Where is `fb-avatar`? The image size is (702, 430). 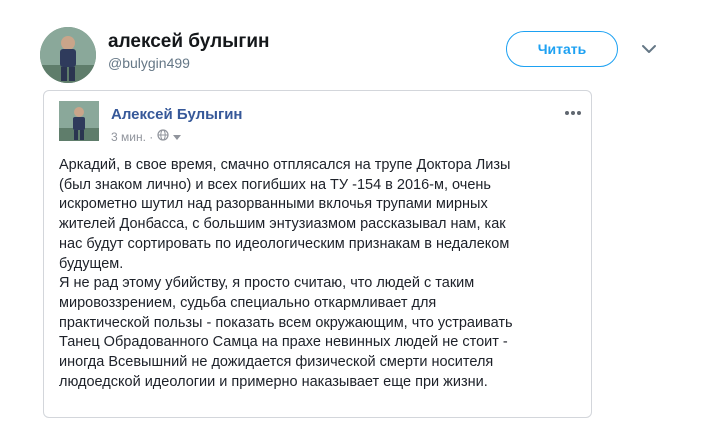 fb-avatar is located at coordinates (79, 121).